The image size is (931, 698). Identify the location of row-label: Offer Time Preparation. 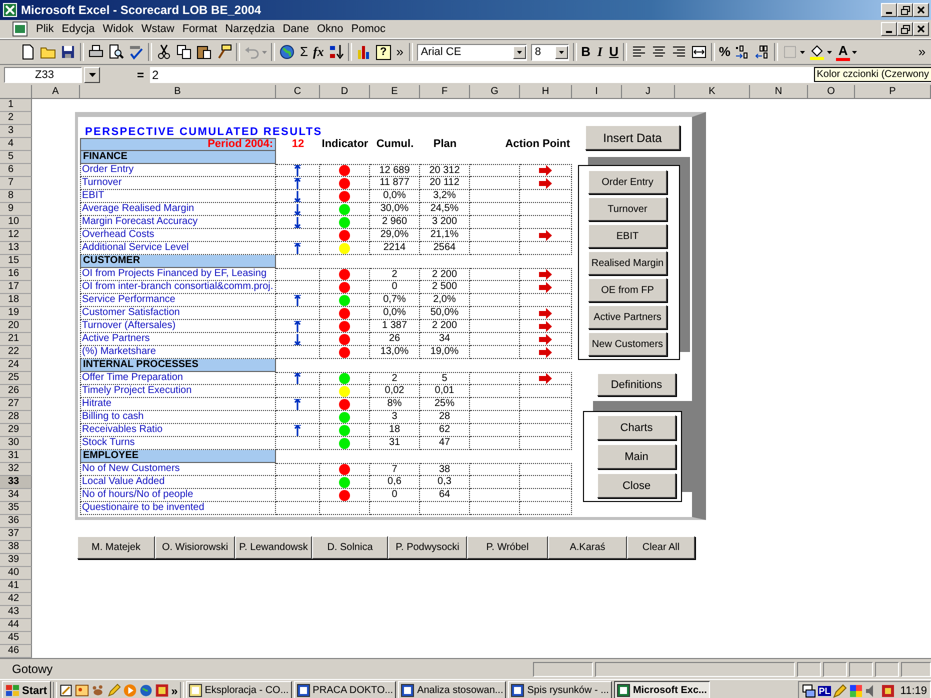
(178, 378).